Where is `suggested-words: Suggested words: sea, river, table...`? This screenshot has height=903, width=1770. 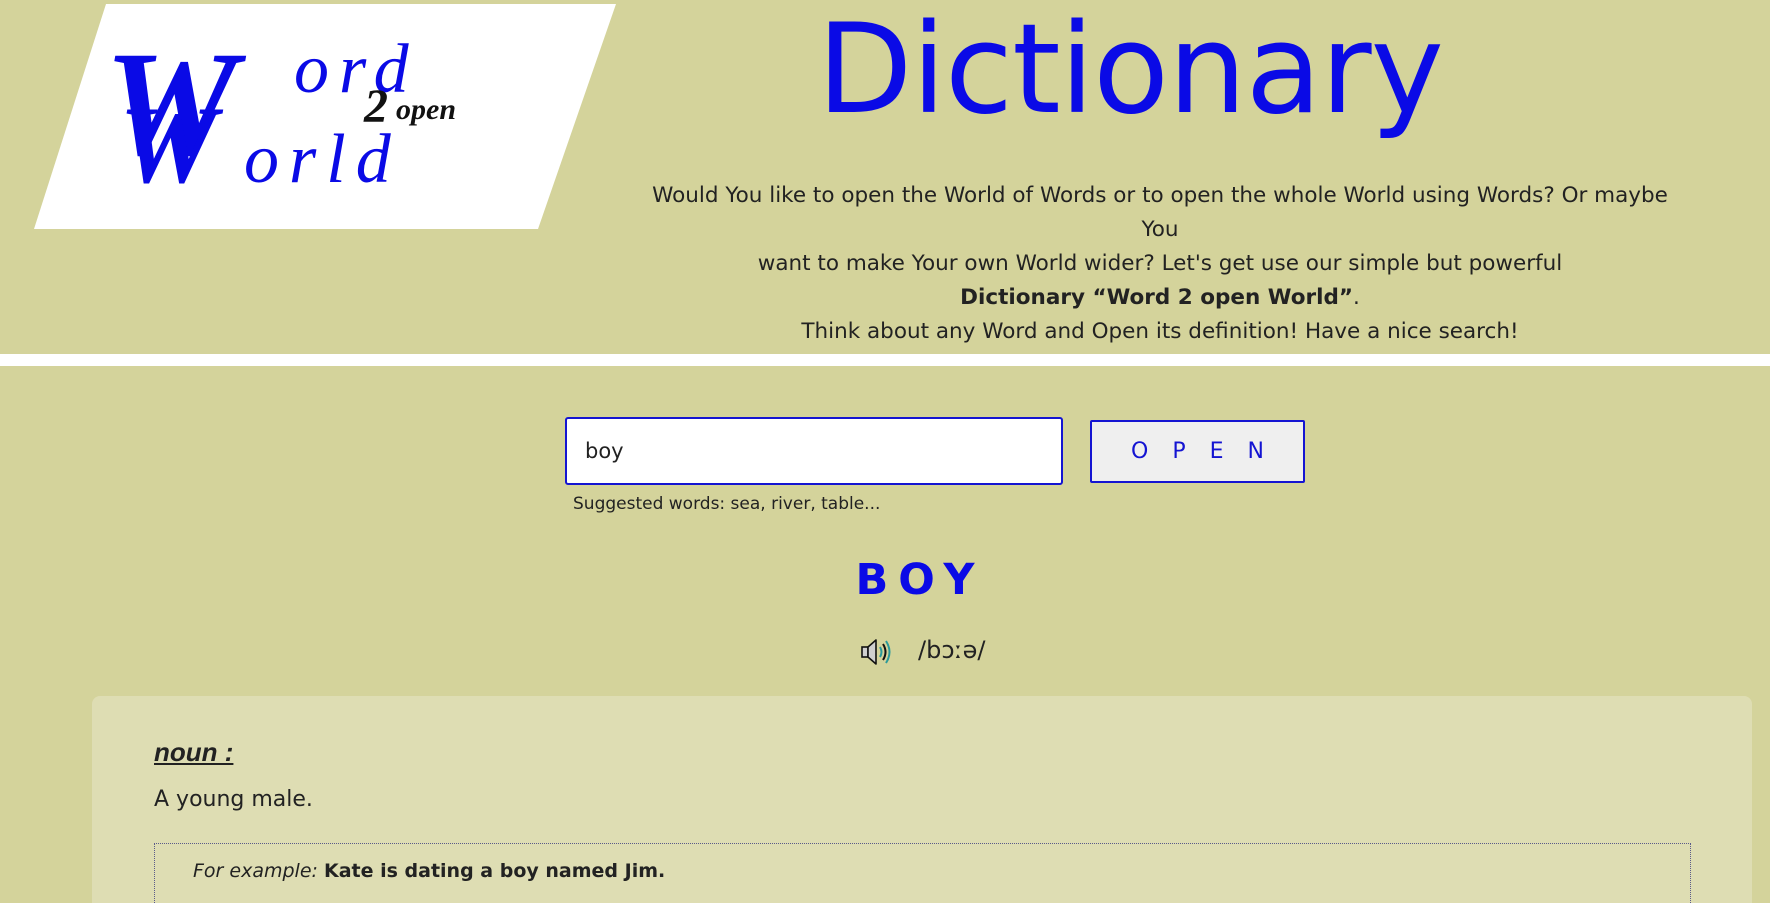
suggested-words: Suggested words: sea, river, table... is located at coordinates (727, 504).